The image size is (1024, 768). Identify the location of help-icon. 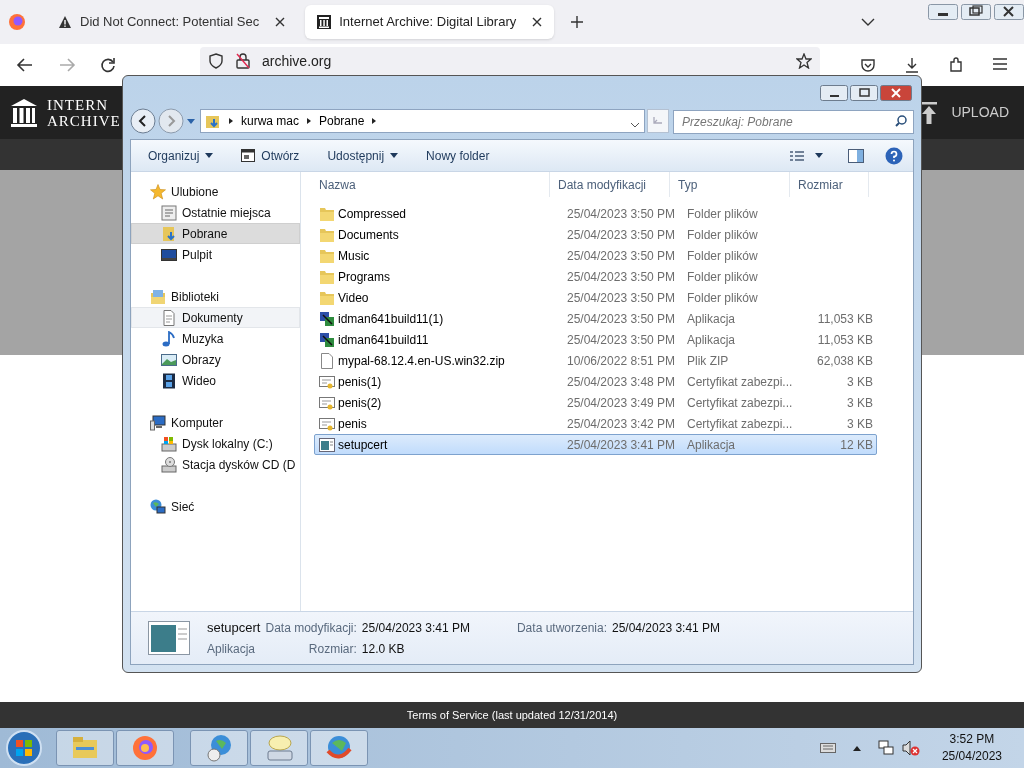
(894, 155).